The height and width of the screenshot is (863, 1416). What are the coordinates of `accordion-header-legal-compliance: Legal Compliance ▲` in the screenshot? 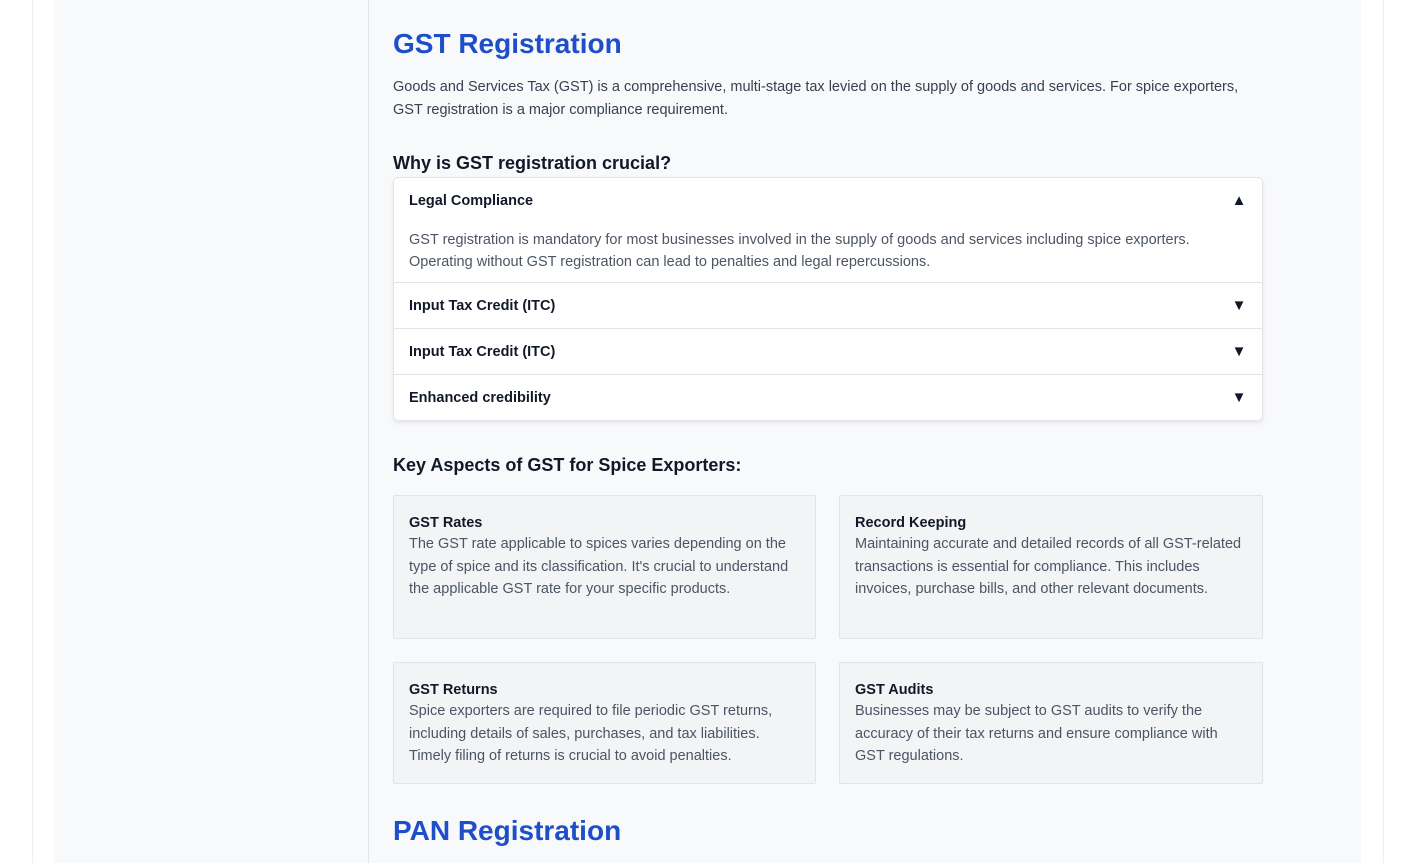 It's located at (828, 200).